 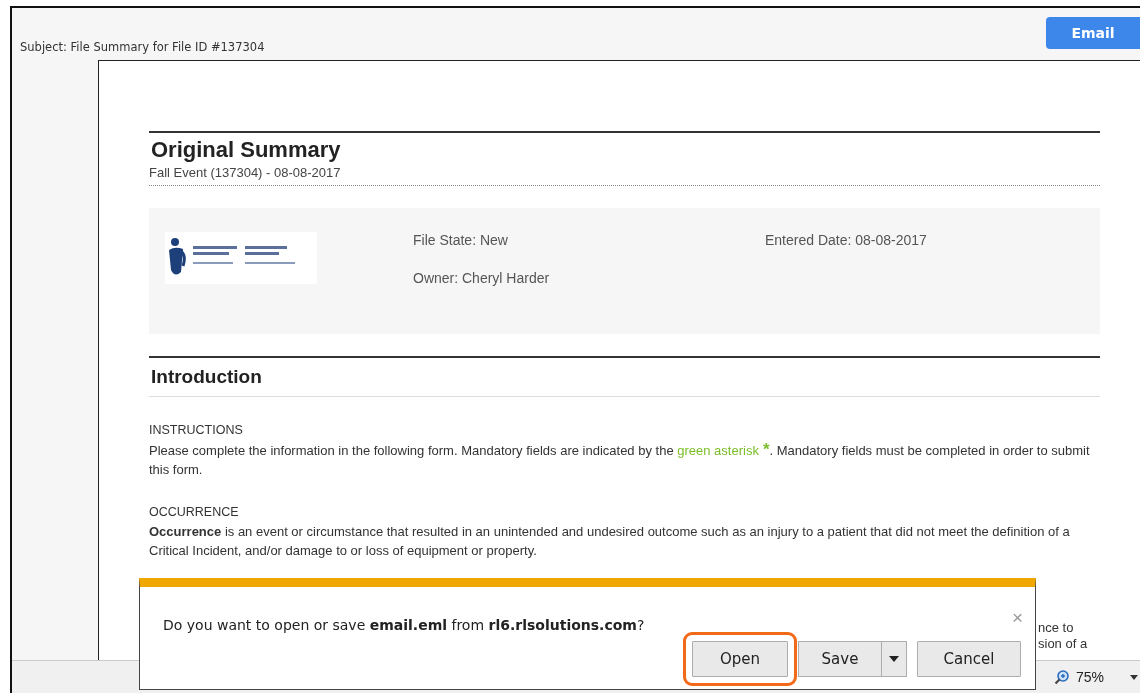 What do you see at coordinates (142, 47) in the screenshot?
I see `email-subject: Subject: File Summary for File ID #137304` at bounding box center [142, 47].